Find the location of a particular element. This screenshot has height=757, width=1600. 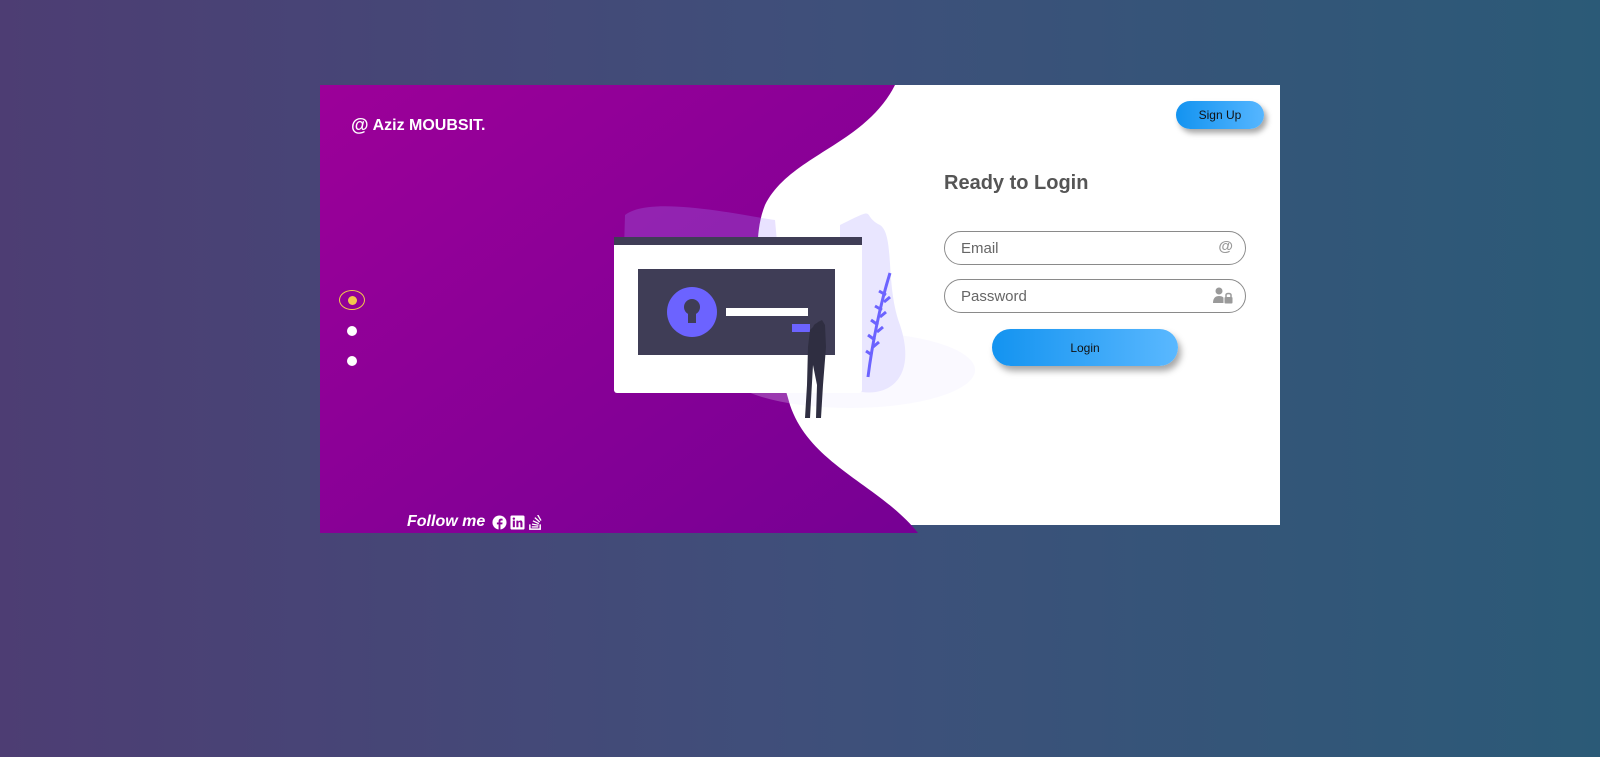

brand-name: Aziz MOUBSIT. is located at coordinates (429, 125).